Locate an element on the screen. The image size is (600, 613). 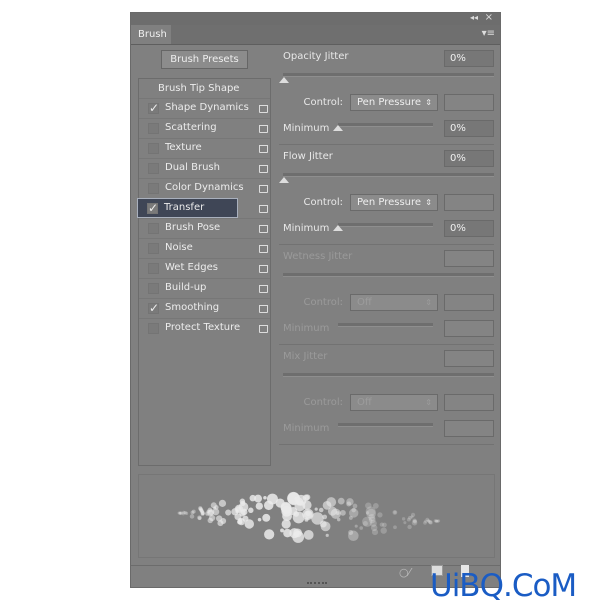
list-item-shape-dynamics: ✓ Shape Dynamics is located at coordinates (204, 108).